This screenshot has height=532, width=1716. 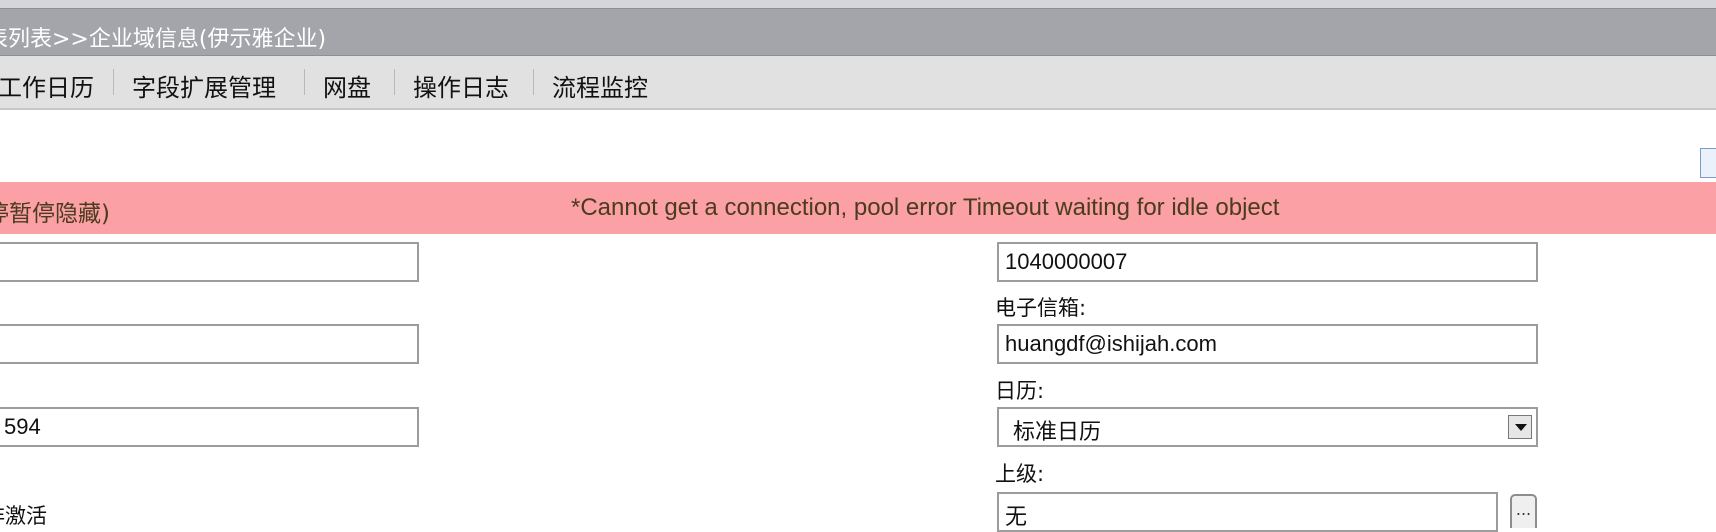 I want to click on nav-operation-log: 操作日志, so click(x=461, y=85).